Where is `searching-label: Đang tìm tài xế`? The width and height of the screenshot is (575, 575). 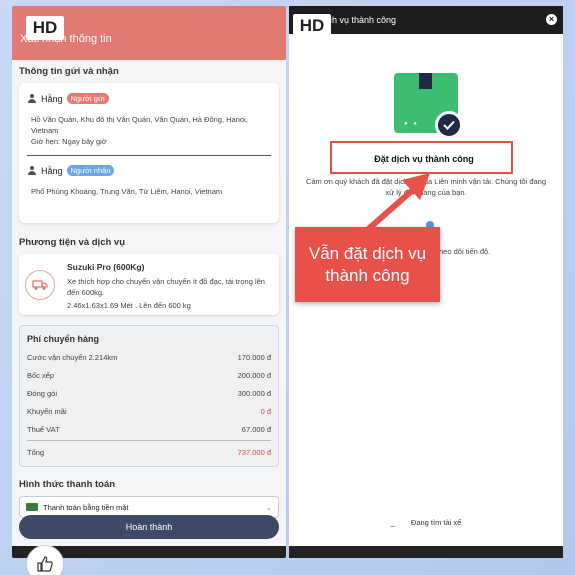
searching-label: Đang tìm tài xế is located at coordinates (436, 522).